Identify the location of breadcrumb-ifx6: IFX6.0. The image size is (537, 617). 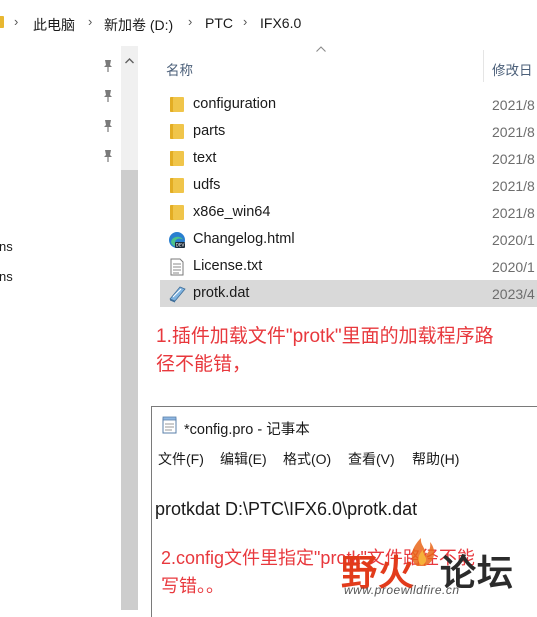
(280, 23).